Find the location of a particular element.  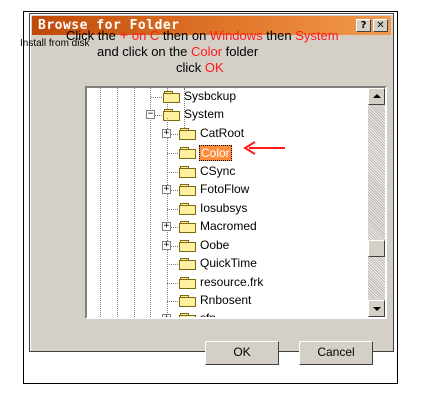

instruction-color-highlight: Color is located at coordinates (206, 51).